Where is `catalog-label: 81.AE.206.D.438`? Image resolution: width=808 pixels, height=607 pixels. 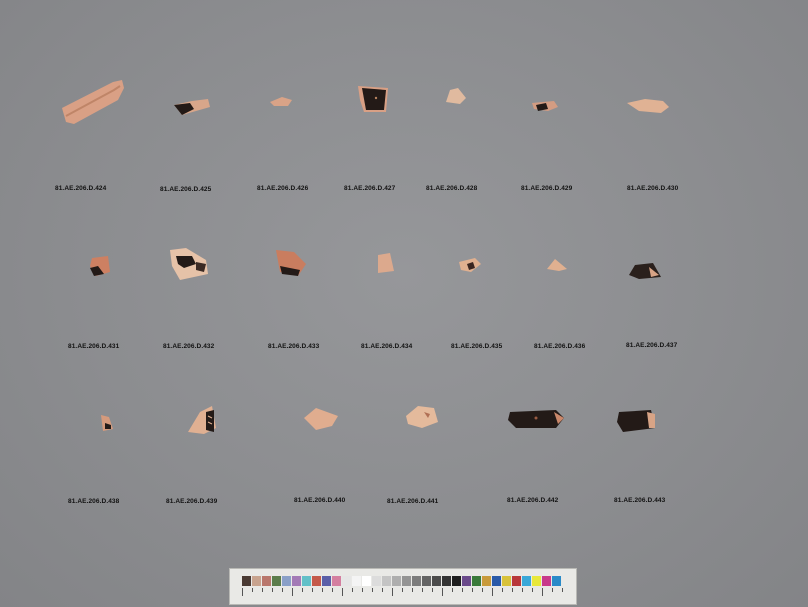
catalog-label: 81.AE.206.D.438 is located at coordinates (94, 501).